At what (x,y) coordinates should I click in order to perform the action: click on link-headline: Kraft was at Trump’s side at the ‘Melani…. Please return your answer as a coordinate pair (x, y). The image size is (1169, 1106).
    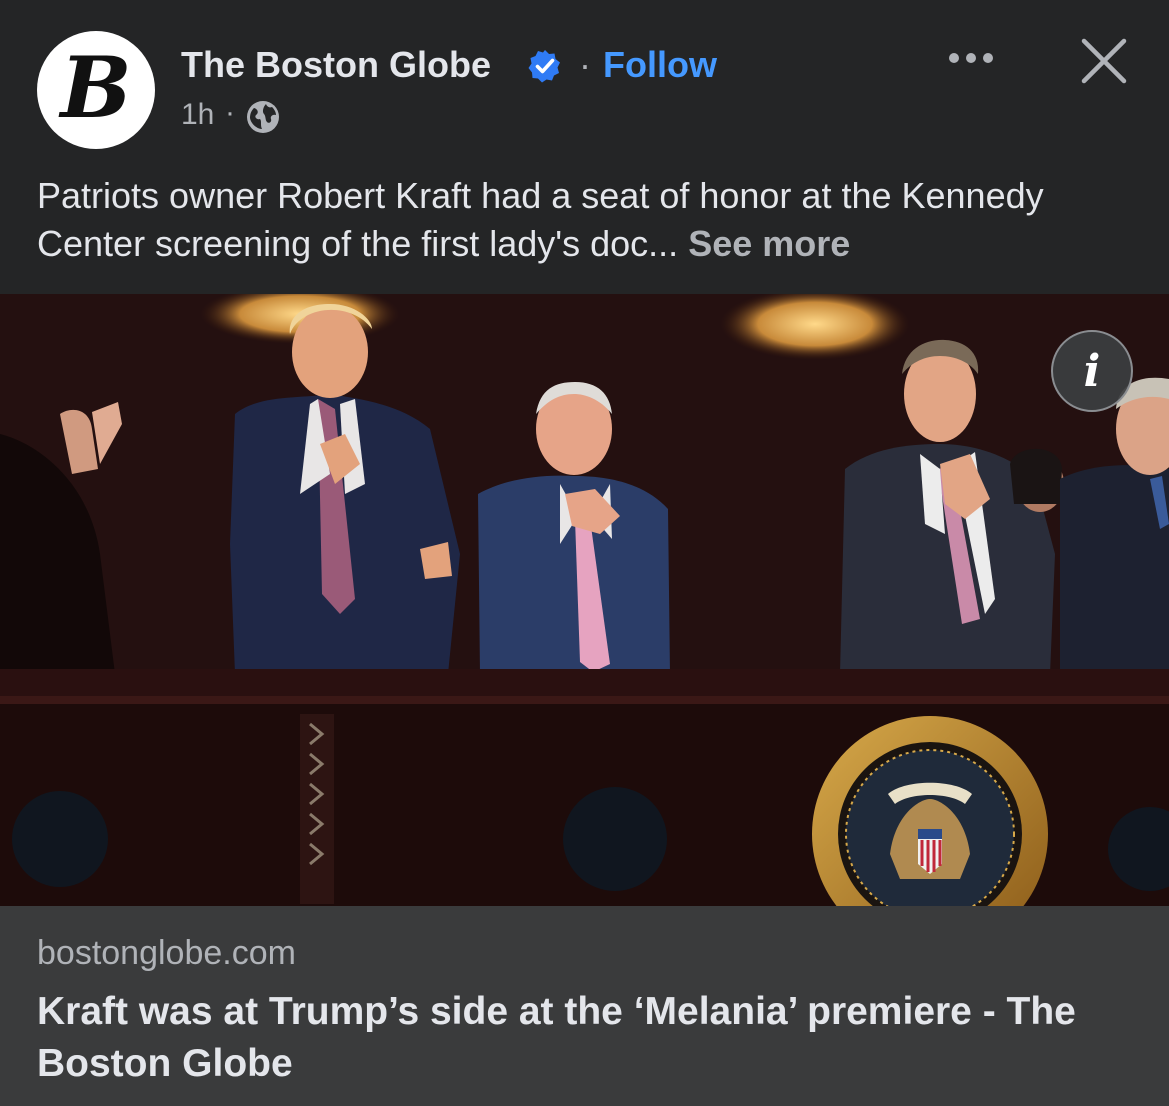
    Looking at the image, I should click on (587, 1038).